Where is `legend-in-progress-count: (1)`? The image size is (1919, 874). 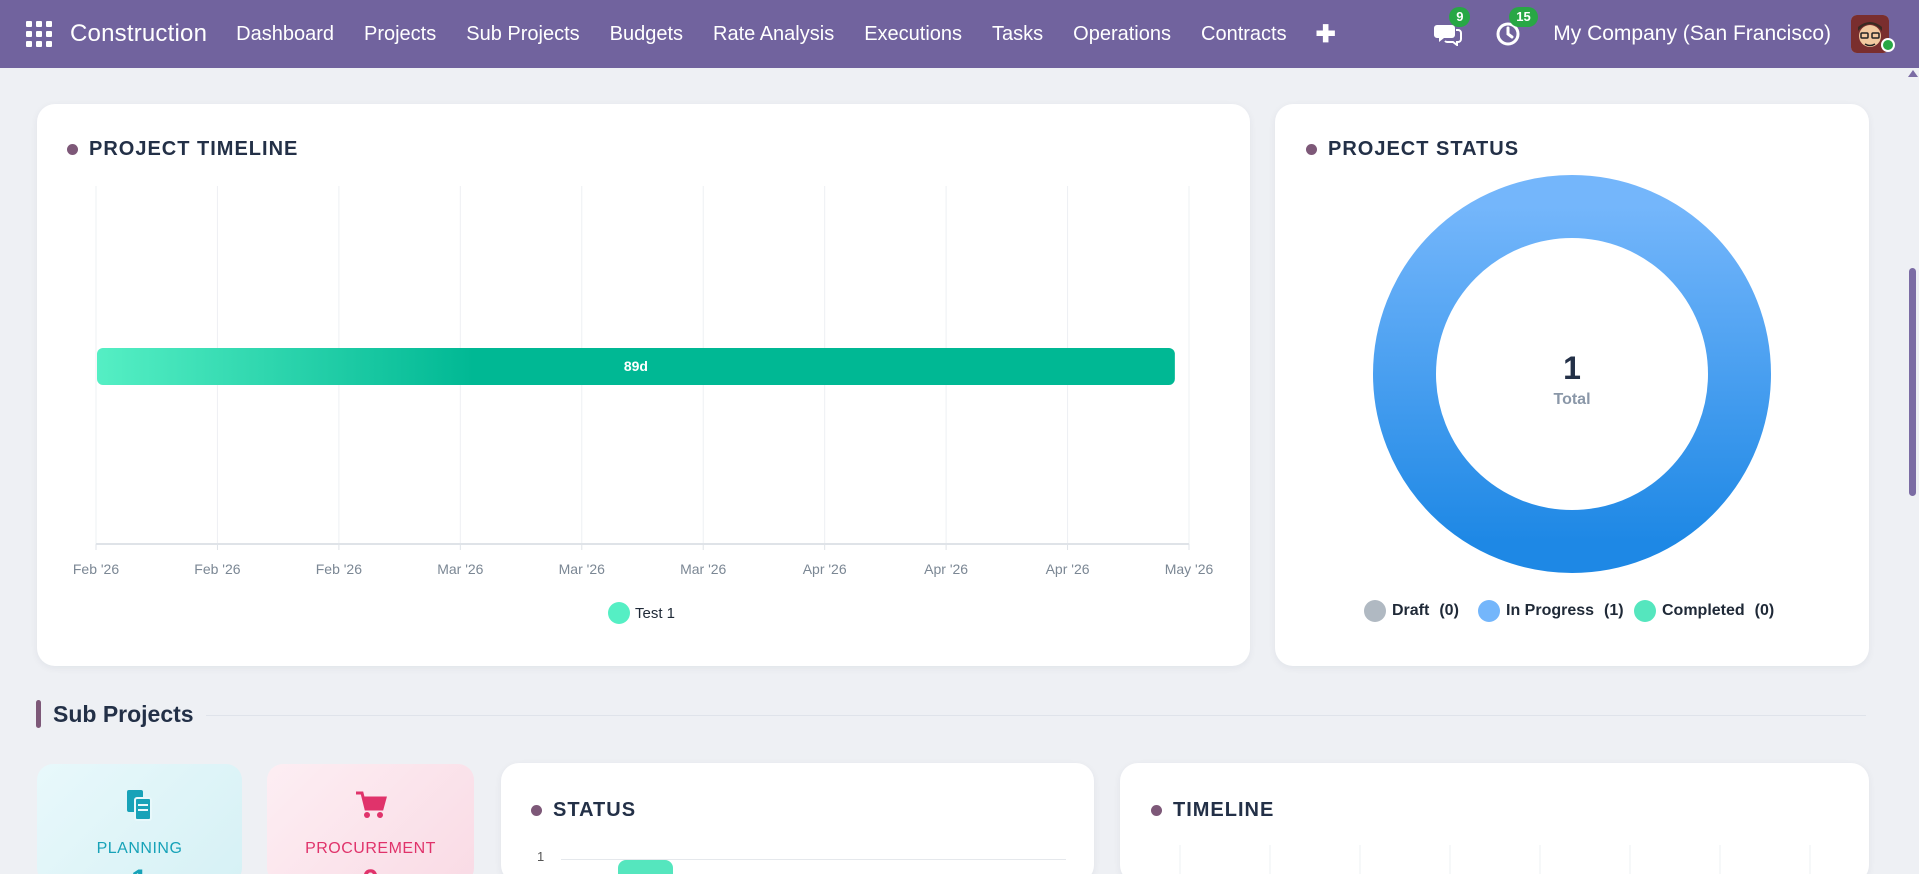 legend-in-progress-count: (1) is located at coordinates (1614, 610).